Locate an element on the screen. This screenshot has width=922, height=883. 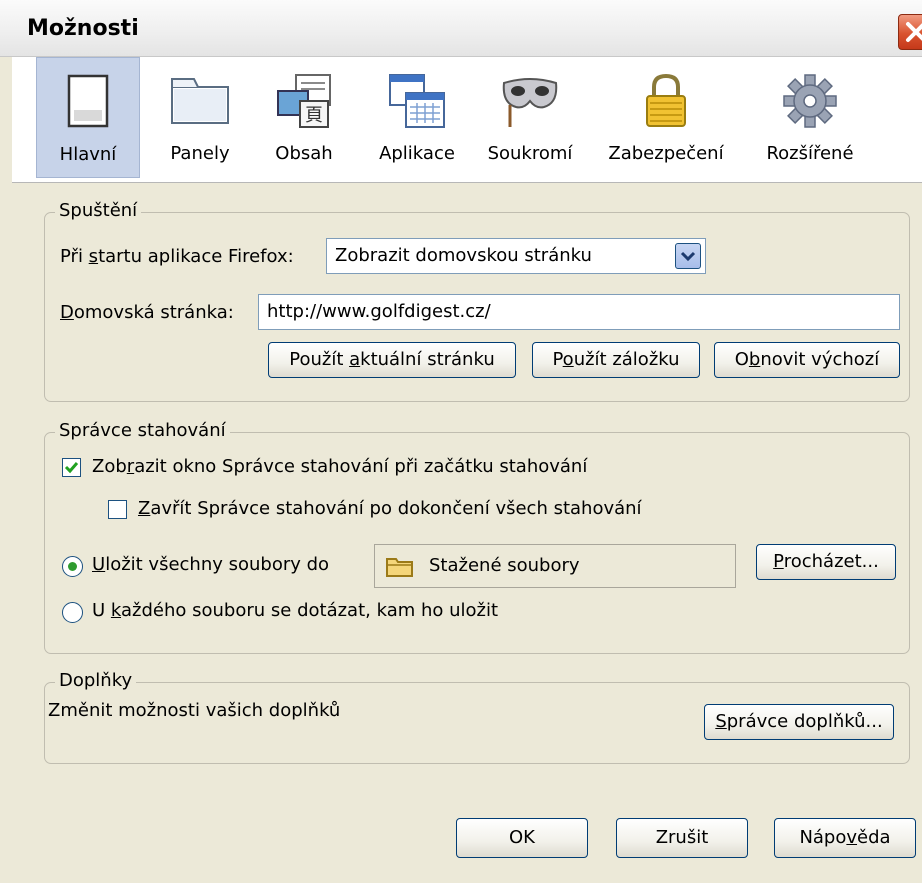
tab-zabezpeceni: Zabezpečení is located at coordinates (666, 117).